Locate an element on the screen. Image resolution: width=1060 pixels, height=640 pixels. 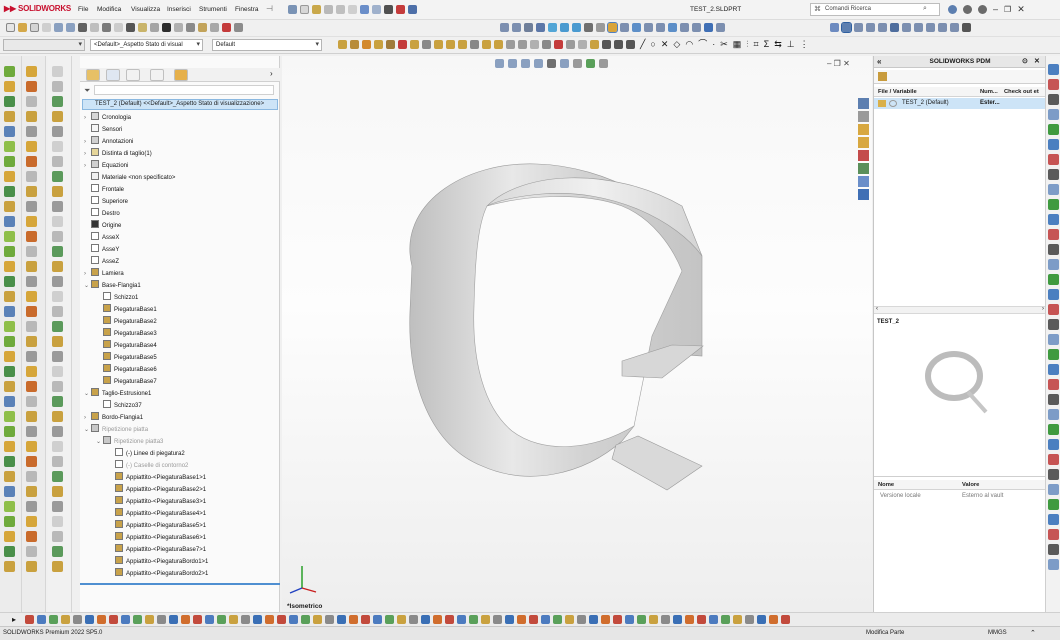
appearances-icon is located at coordinates (863, 168).